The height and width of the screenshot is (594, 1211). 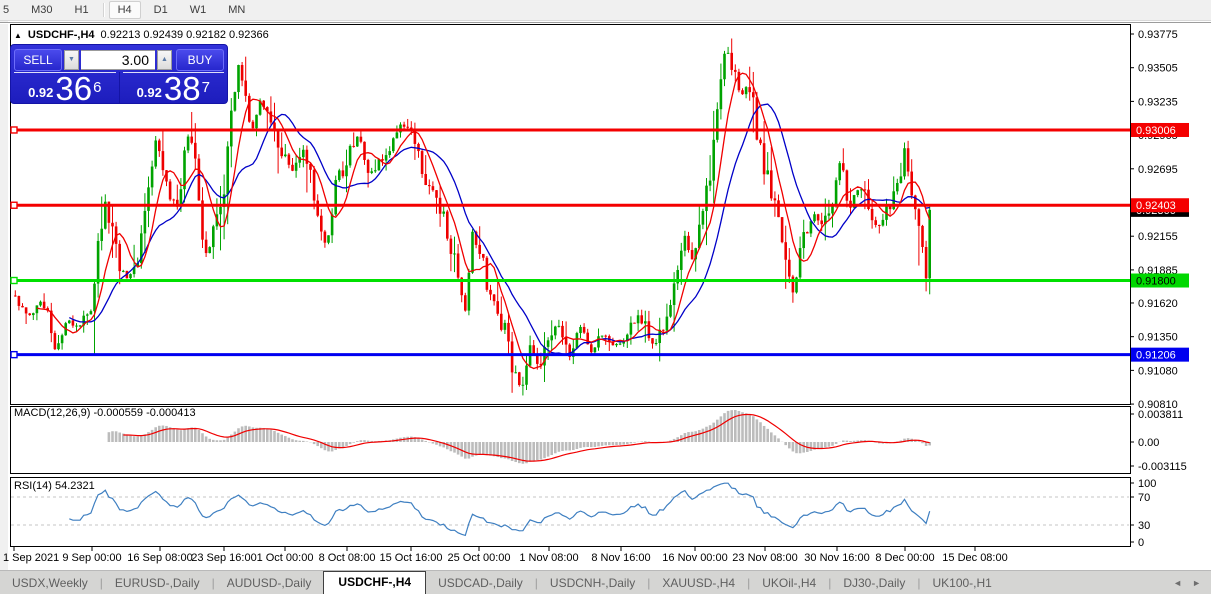 I want to click on timeframe-d1: D1, so click(x=161, y=10).